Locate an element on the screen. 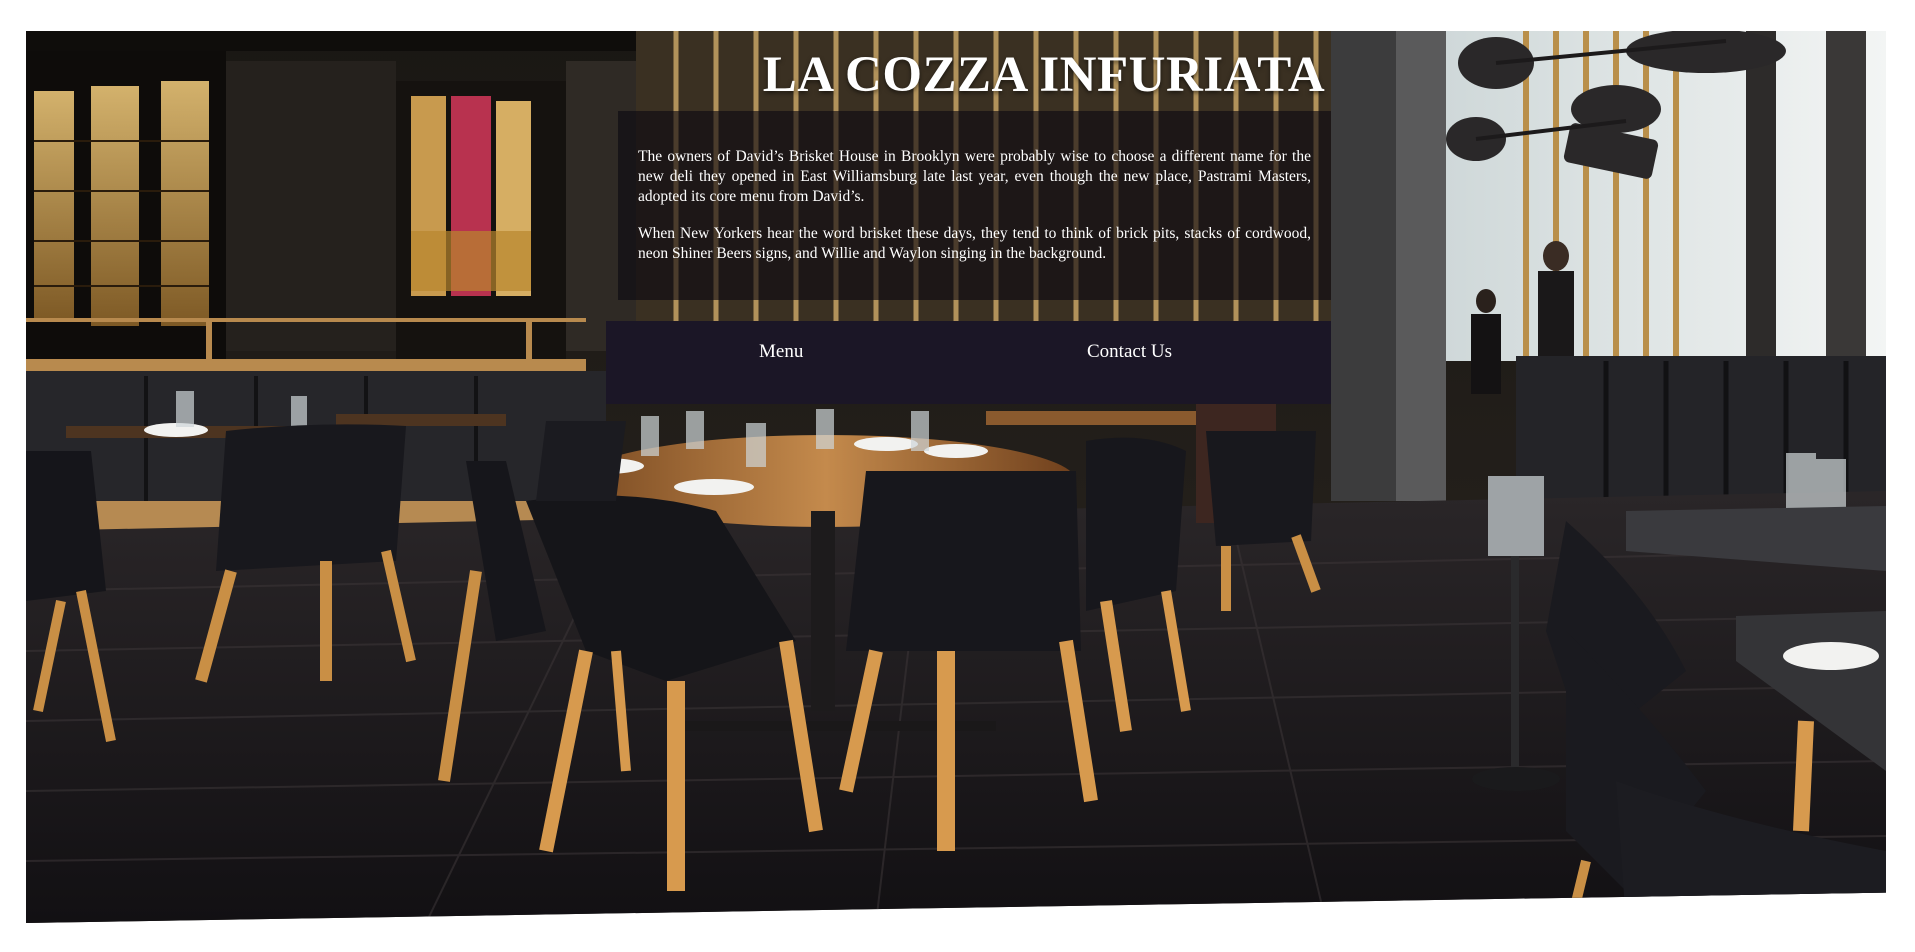  nav-menu-link: Menu is located at coordinates (781, 352).